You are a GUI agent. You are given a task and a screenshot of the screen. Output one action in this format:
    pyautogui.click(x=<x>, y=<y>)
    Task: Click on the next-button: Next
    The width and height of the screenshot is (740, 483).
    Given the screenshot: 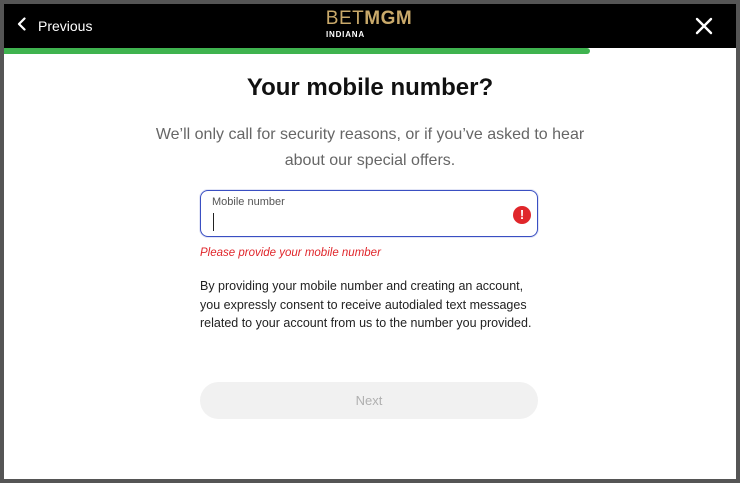 What is the action you would take?
    pyautogui.click(x=369, y=400)
    